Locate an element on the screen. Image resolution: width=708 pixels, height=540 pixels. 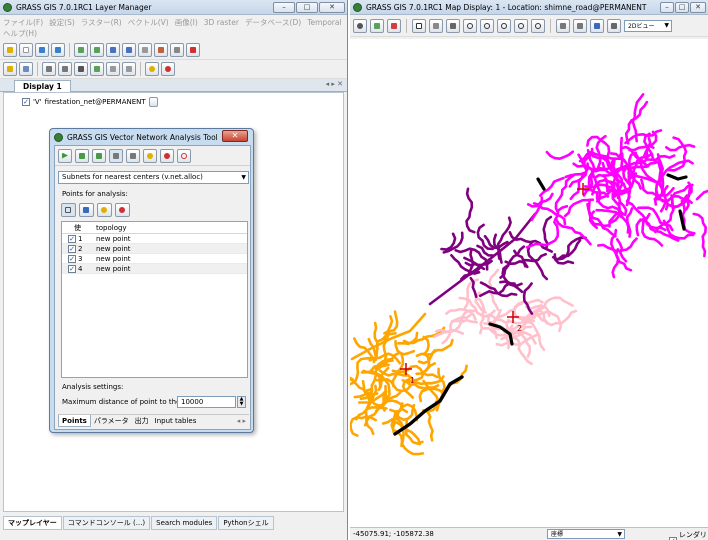
add-map-elements-button is located at coordinates (177, 50).